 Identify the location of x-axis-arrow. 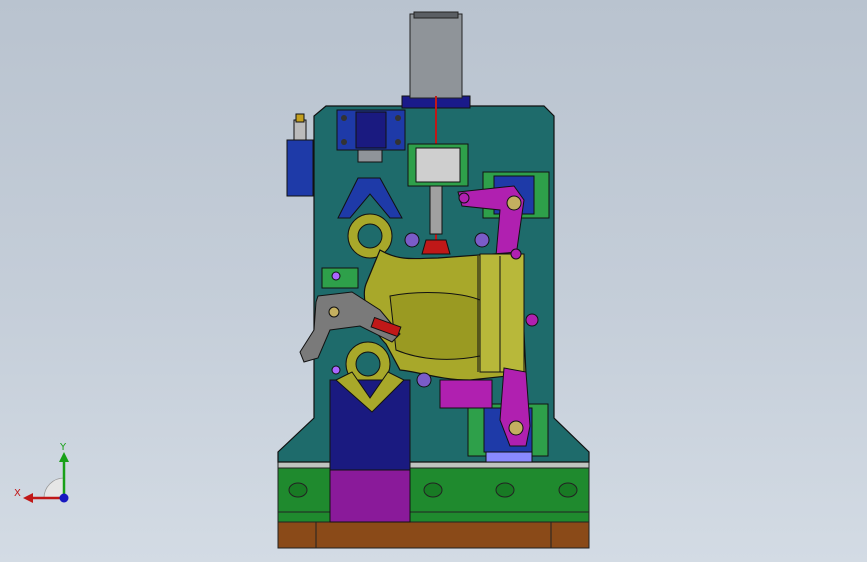
(28, 498).